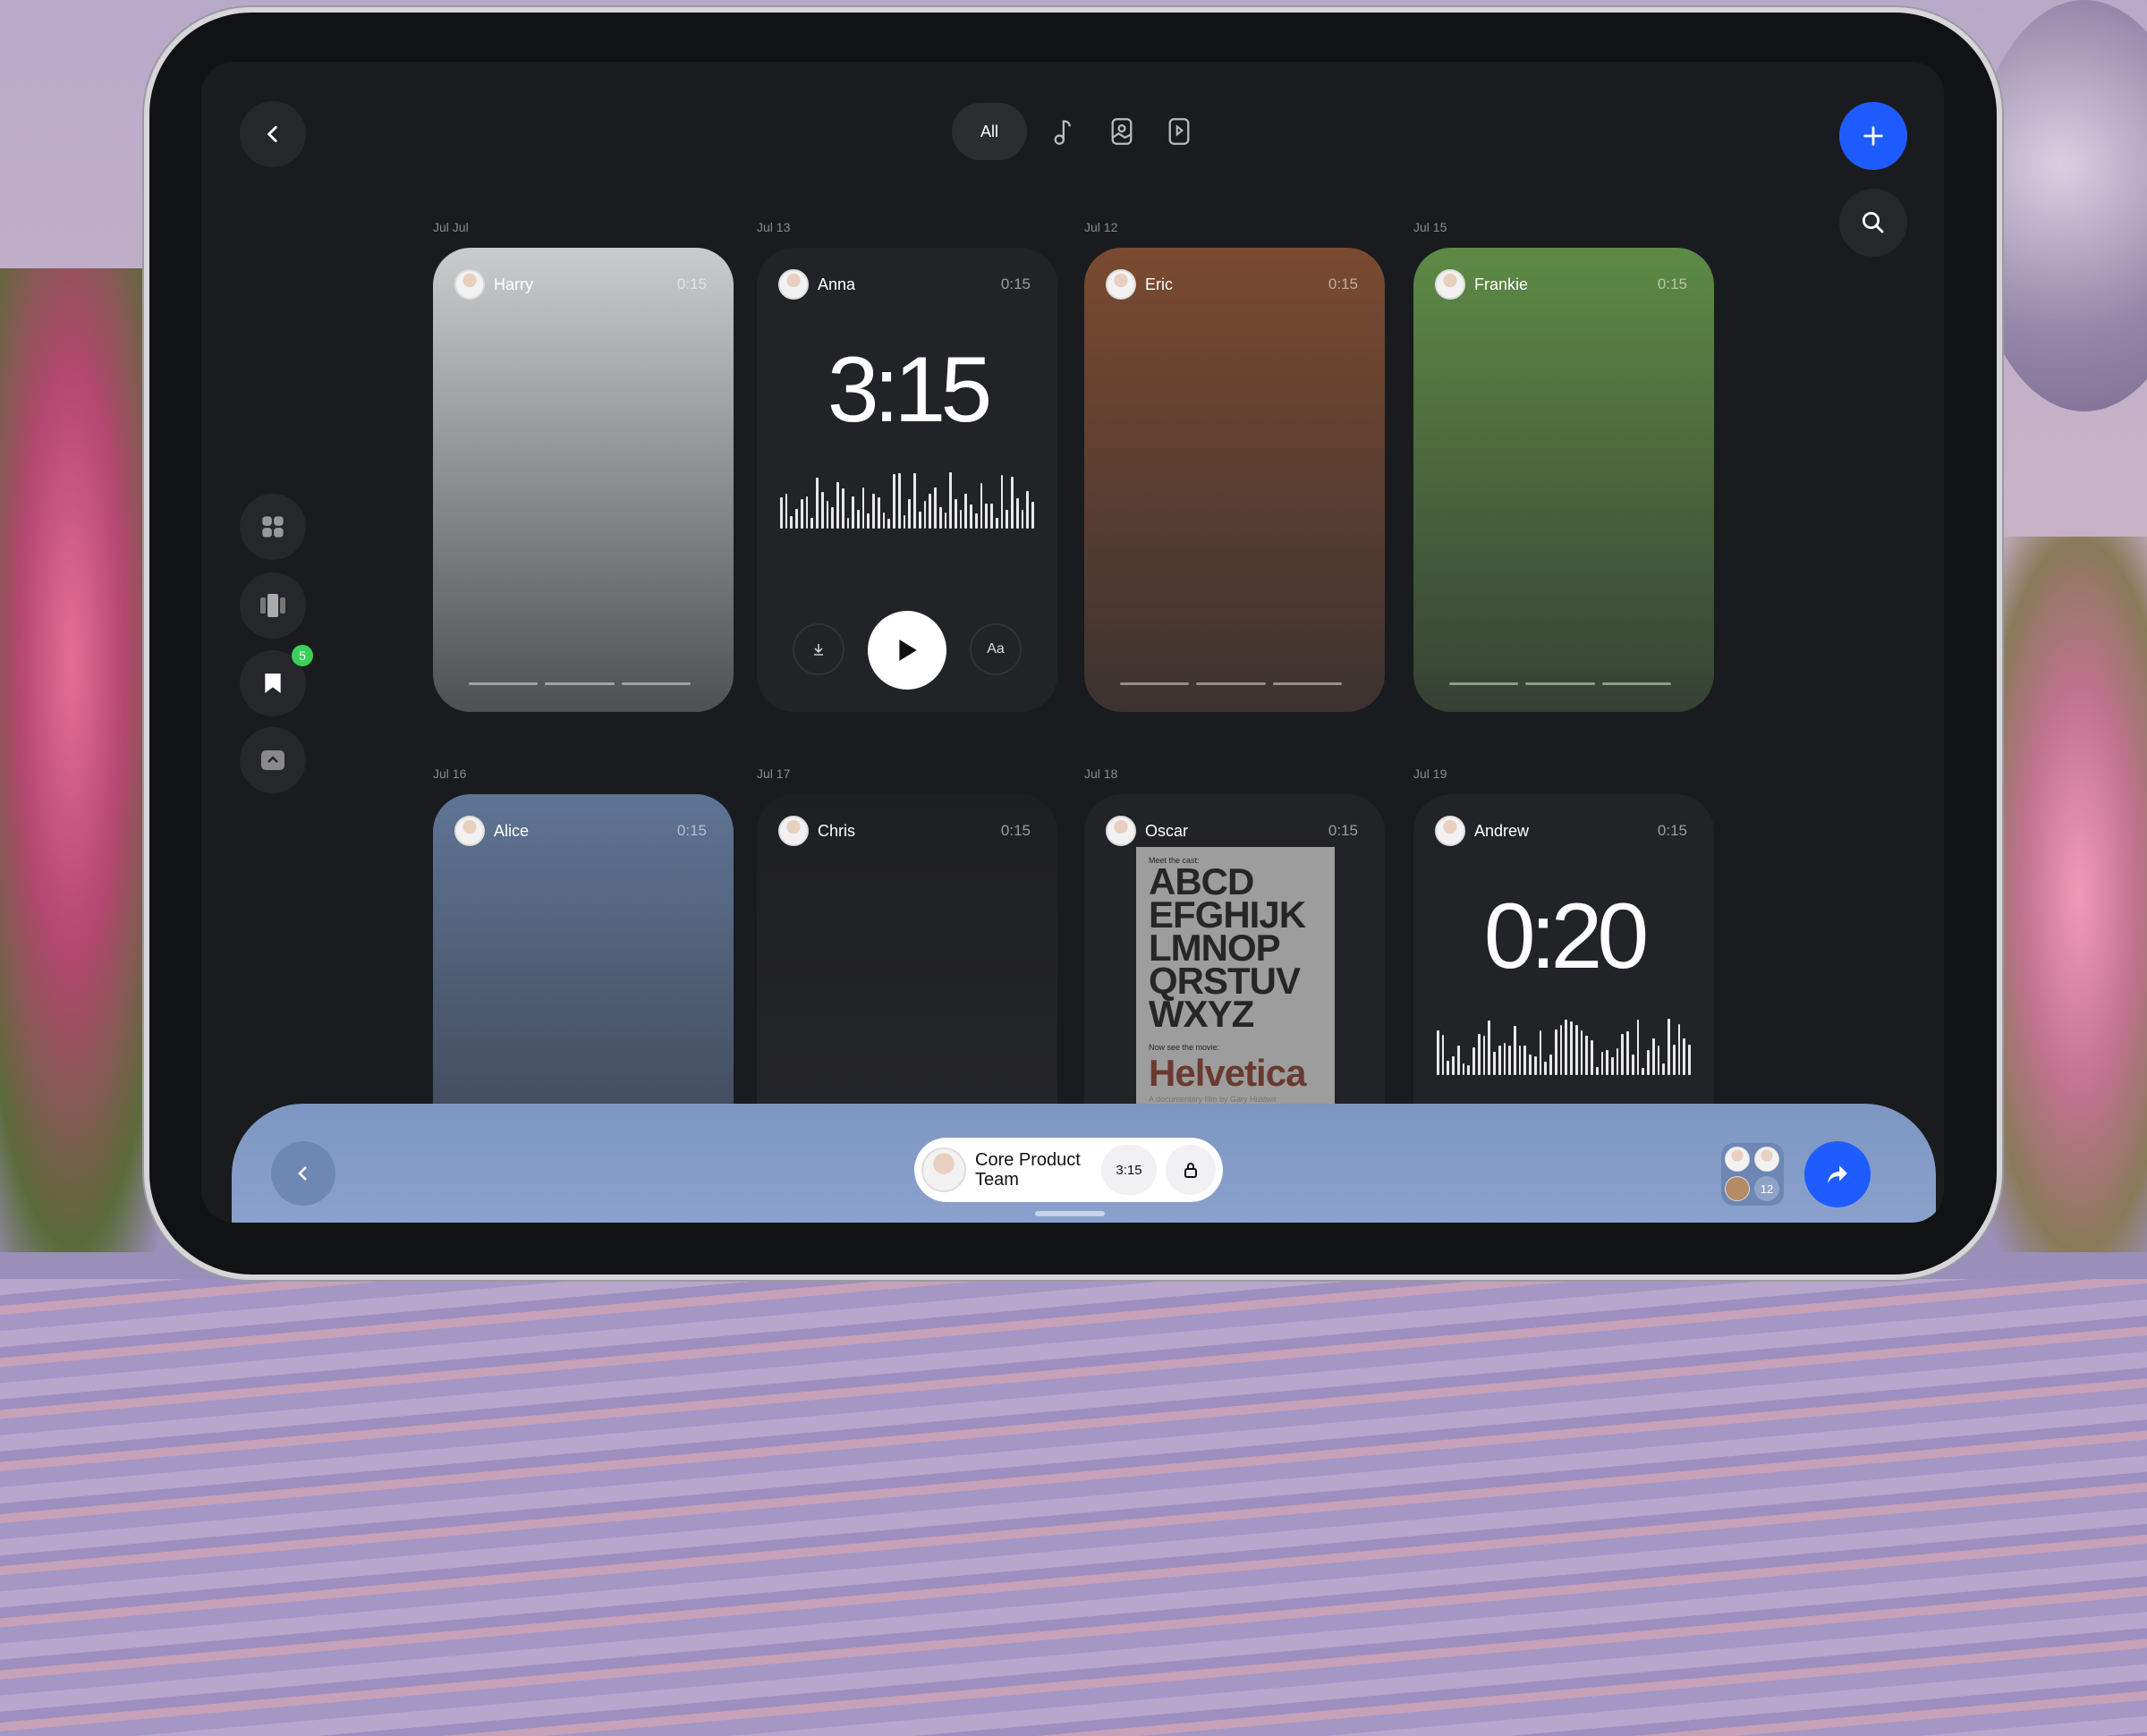  I want to click on lock-button, so click(1191, 1170).